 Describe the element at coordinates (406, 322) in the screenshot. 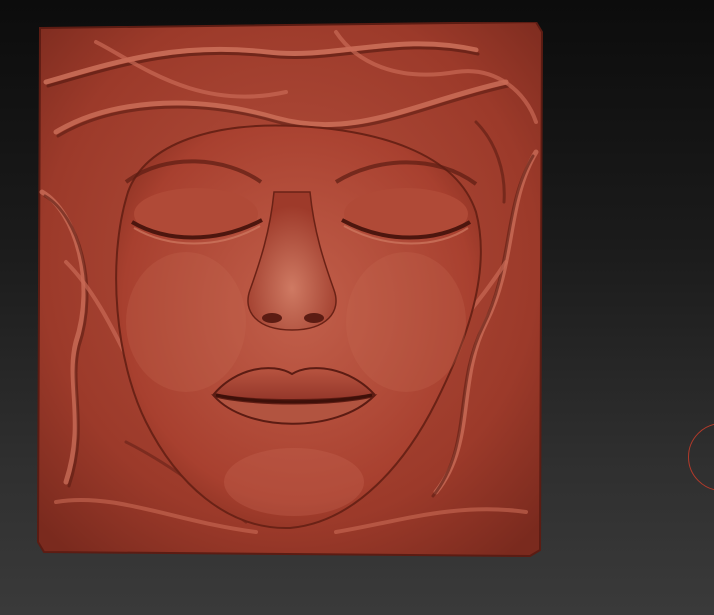

I see `right-cheek` at that location.